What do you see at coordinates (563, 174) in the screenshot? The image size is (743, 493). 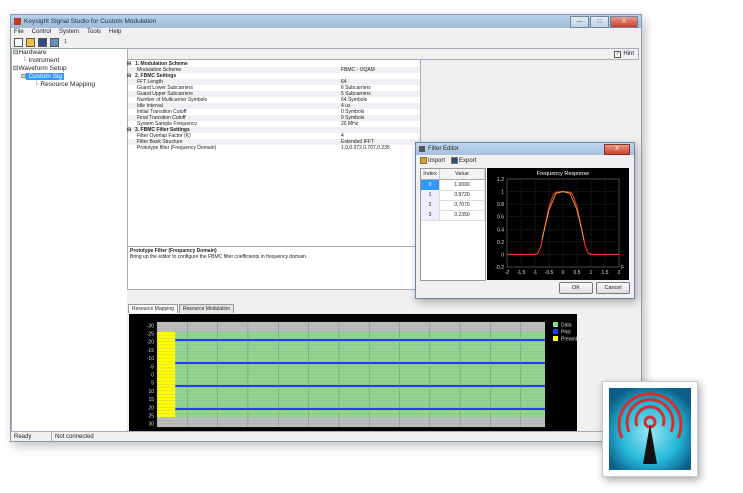 I see `chart-title: Frequency Response` at bounding box center [563, 174].